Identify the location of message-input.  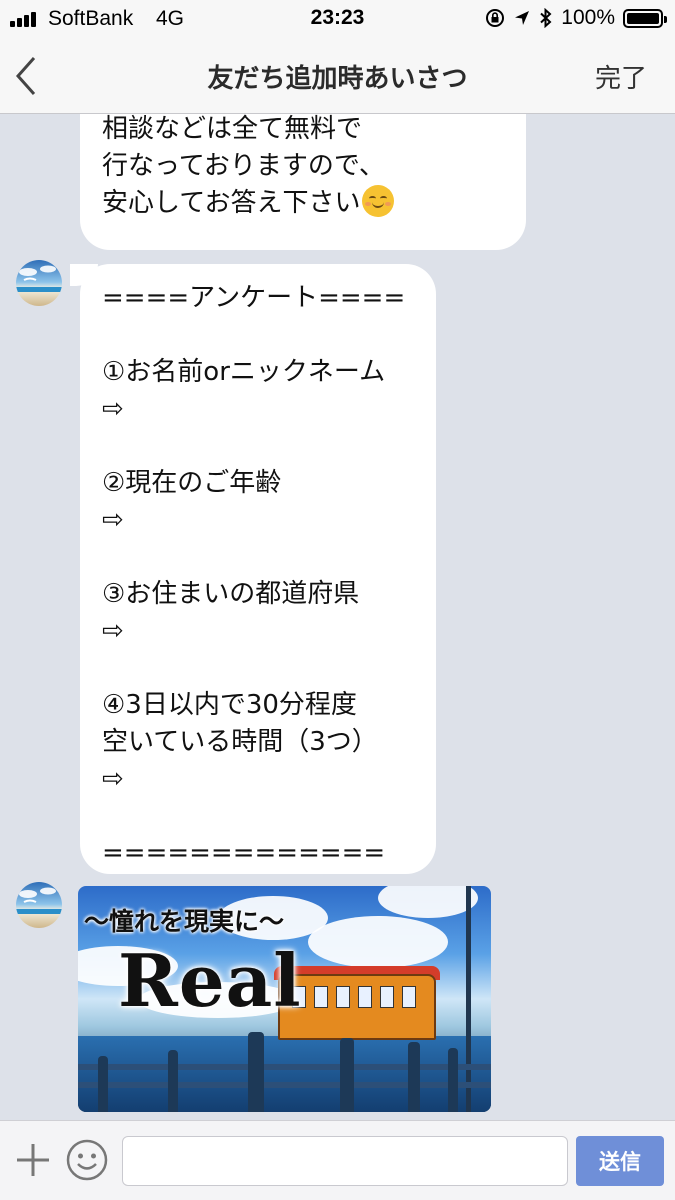
(345, 1161).